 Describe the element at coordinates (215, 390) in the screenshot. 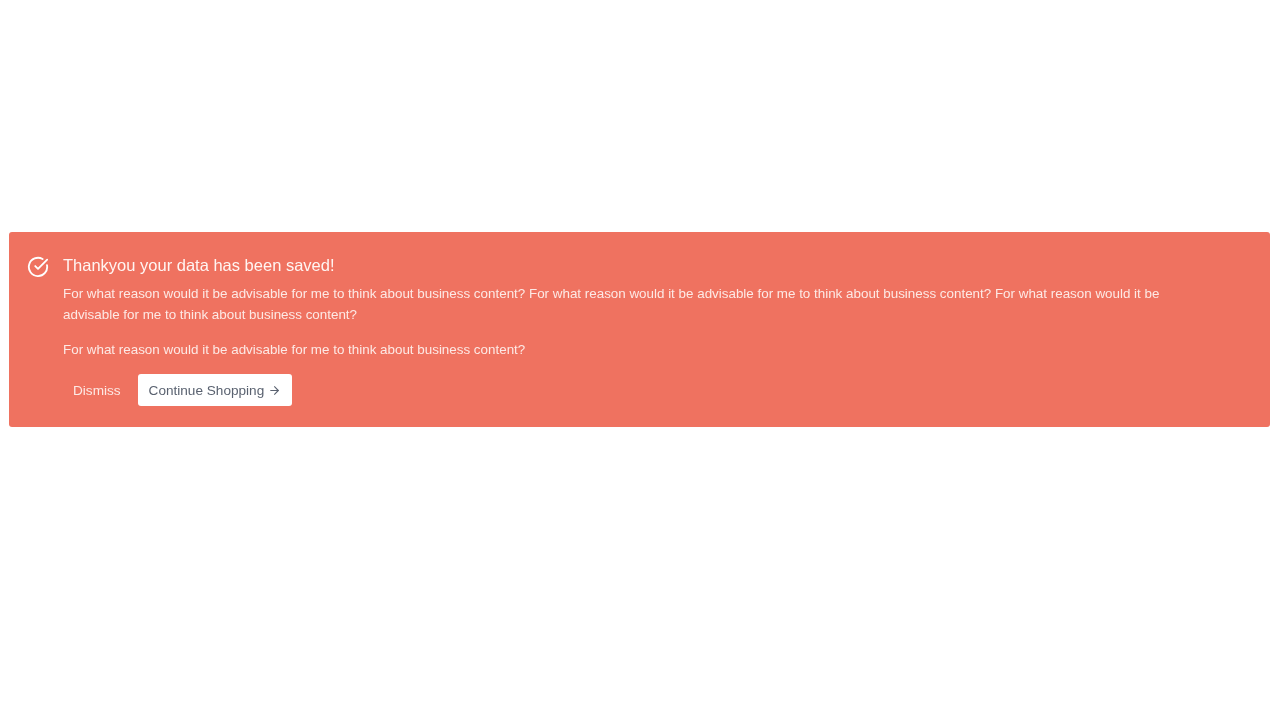

I see `continue-shopping-button: Continue Shopping` at that location.